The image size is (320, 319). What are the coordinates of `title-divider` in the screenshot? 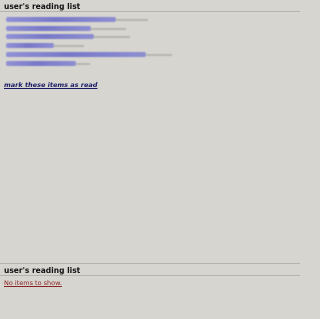 It's located at (150, 11).